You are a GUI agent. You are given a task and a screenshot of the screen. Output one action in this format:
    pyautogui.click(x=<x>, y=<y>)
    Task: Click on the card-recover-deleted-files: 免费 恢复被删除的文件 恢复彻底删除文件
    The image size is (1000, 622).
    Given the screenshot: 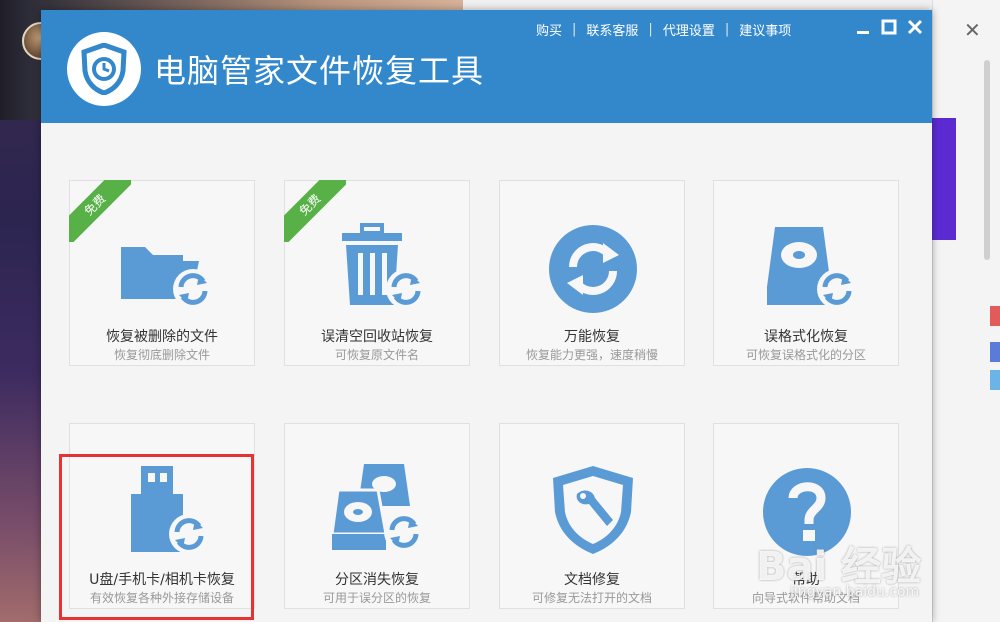 What is the action you would take?
    pyautogui.click(x=162, y=273)
    